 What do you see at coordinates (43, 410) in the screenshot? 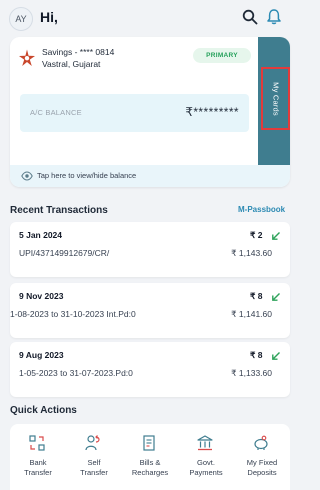
I see `quick-actions-title: Quick Actions` at bounding box center [43, 410].